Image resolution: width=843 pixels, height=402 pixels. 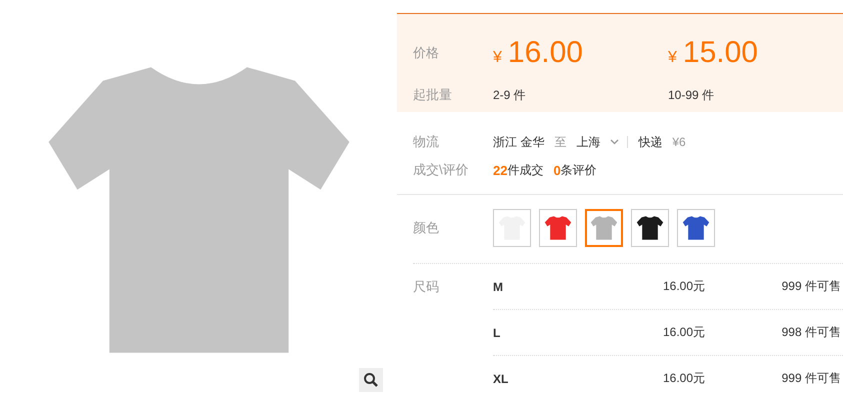 What do you see at coordinates (615, 142) in the screenshot?
I see `chevron-down-icon` at bounding box center [615, 142].